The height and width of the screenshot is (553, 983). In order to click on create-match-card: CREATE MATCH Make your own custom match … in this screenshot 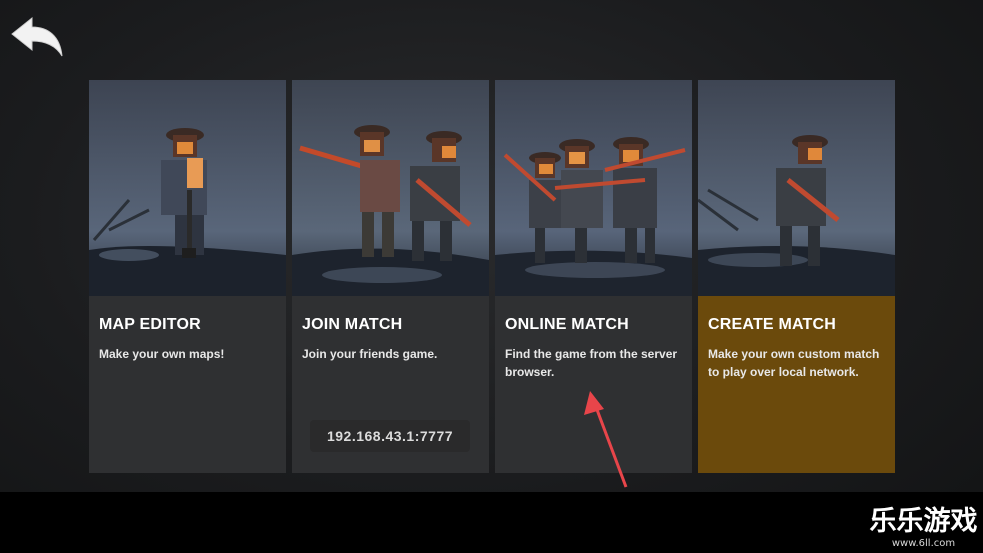, I will do `click(796, 276)`.